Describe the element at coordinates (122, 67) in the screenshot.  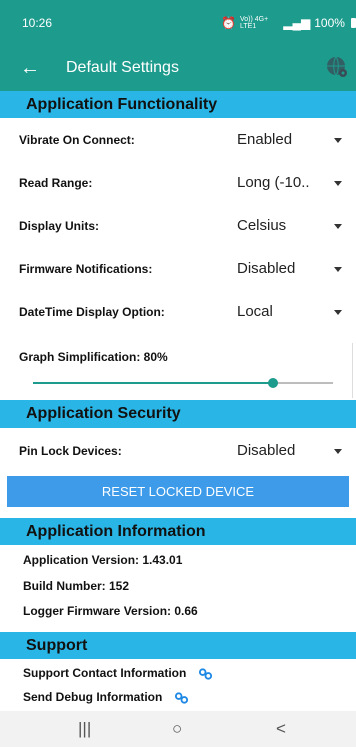
I see `page-title: Default Settings` at that location.